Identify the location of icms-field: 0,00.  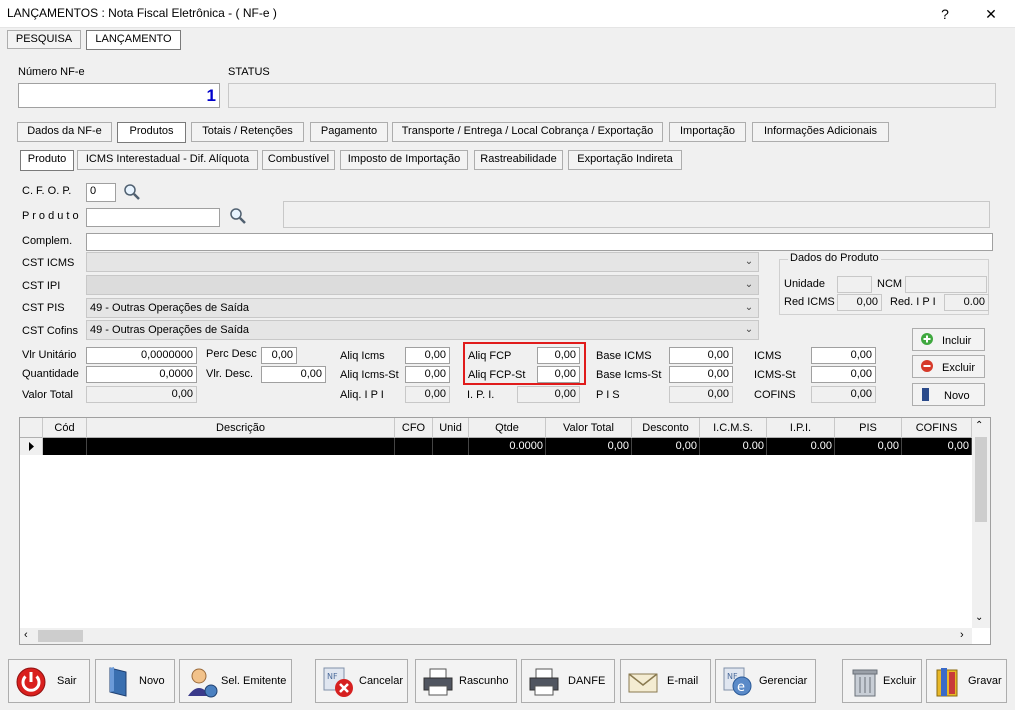
(843, 355).